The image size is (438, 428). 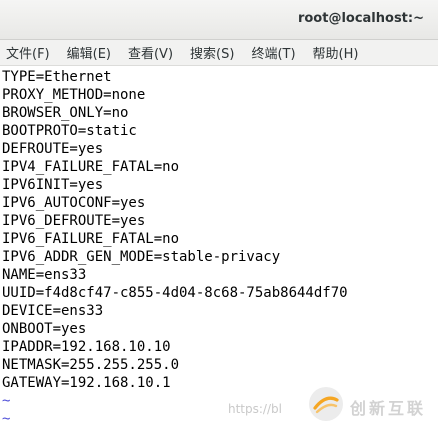 I want to click on title-bar: root@localhost:~, so click(x=219, y=20).